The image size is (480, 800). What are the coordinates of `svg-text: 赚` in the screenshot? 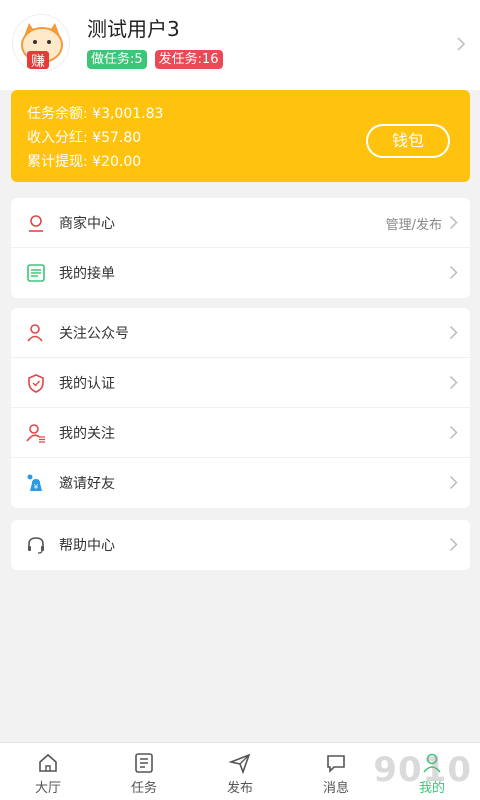 It's located at (38, 62).